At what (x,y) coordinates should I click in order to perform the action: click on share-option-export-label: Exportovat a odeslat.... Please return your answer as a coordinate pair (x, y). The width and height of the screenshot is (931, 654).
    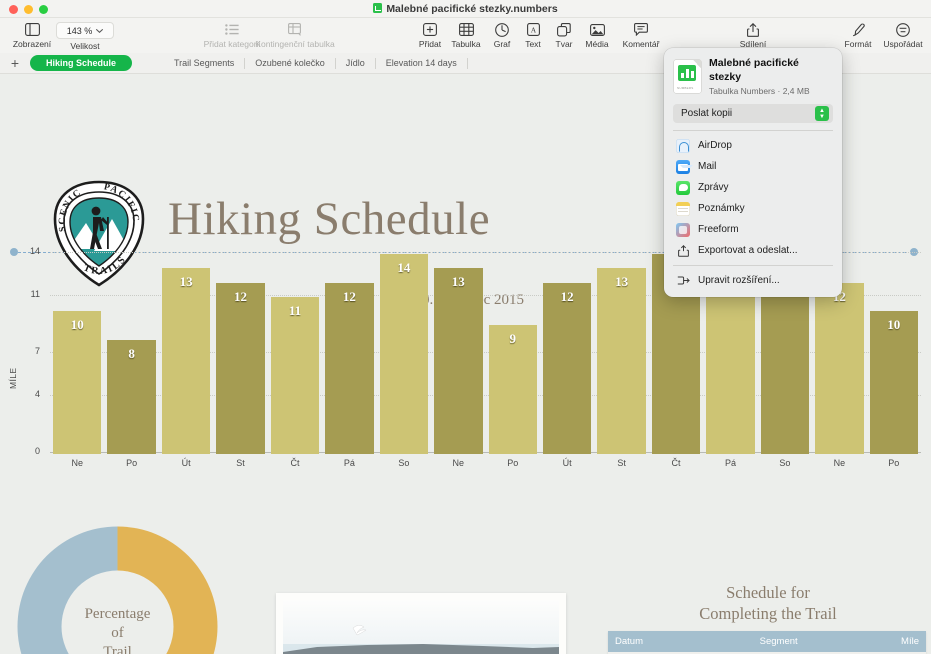
    Looking at the image, I should click on (748, 251).